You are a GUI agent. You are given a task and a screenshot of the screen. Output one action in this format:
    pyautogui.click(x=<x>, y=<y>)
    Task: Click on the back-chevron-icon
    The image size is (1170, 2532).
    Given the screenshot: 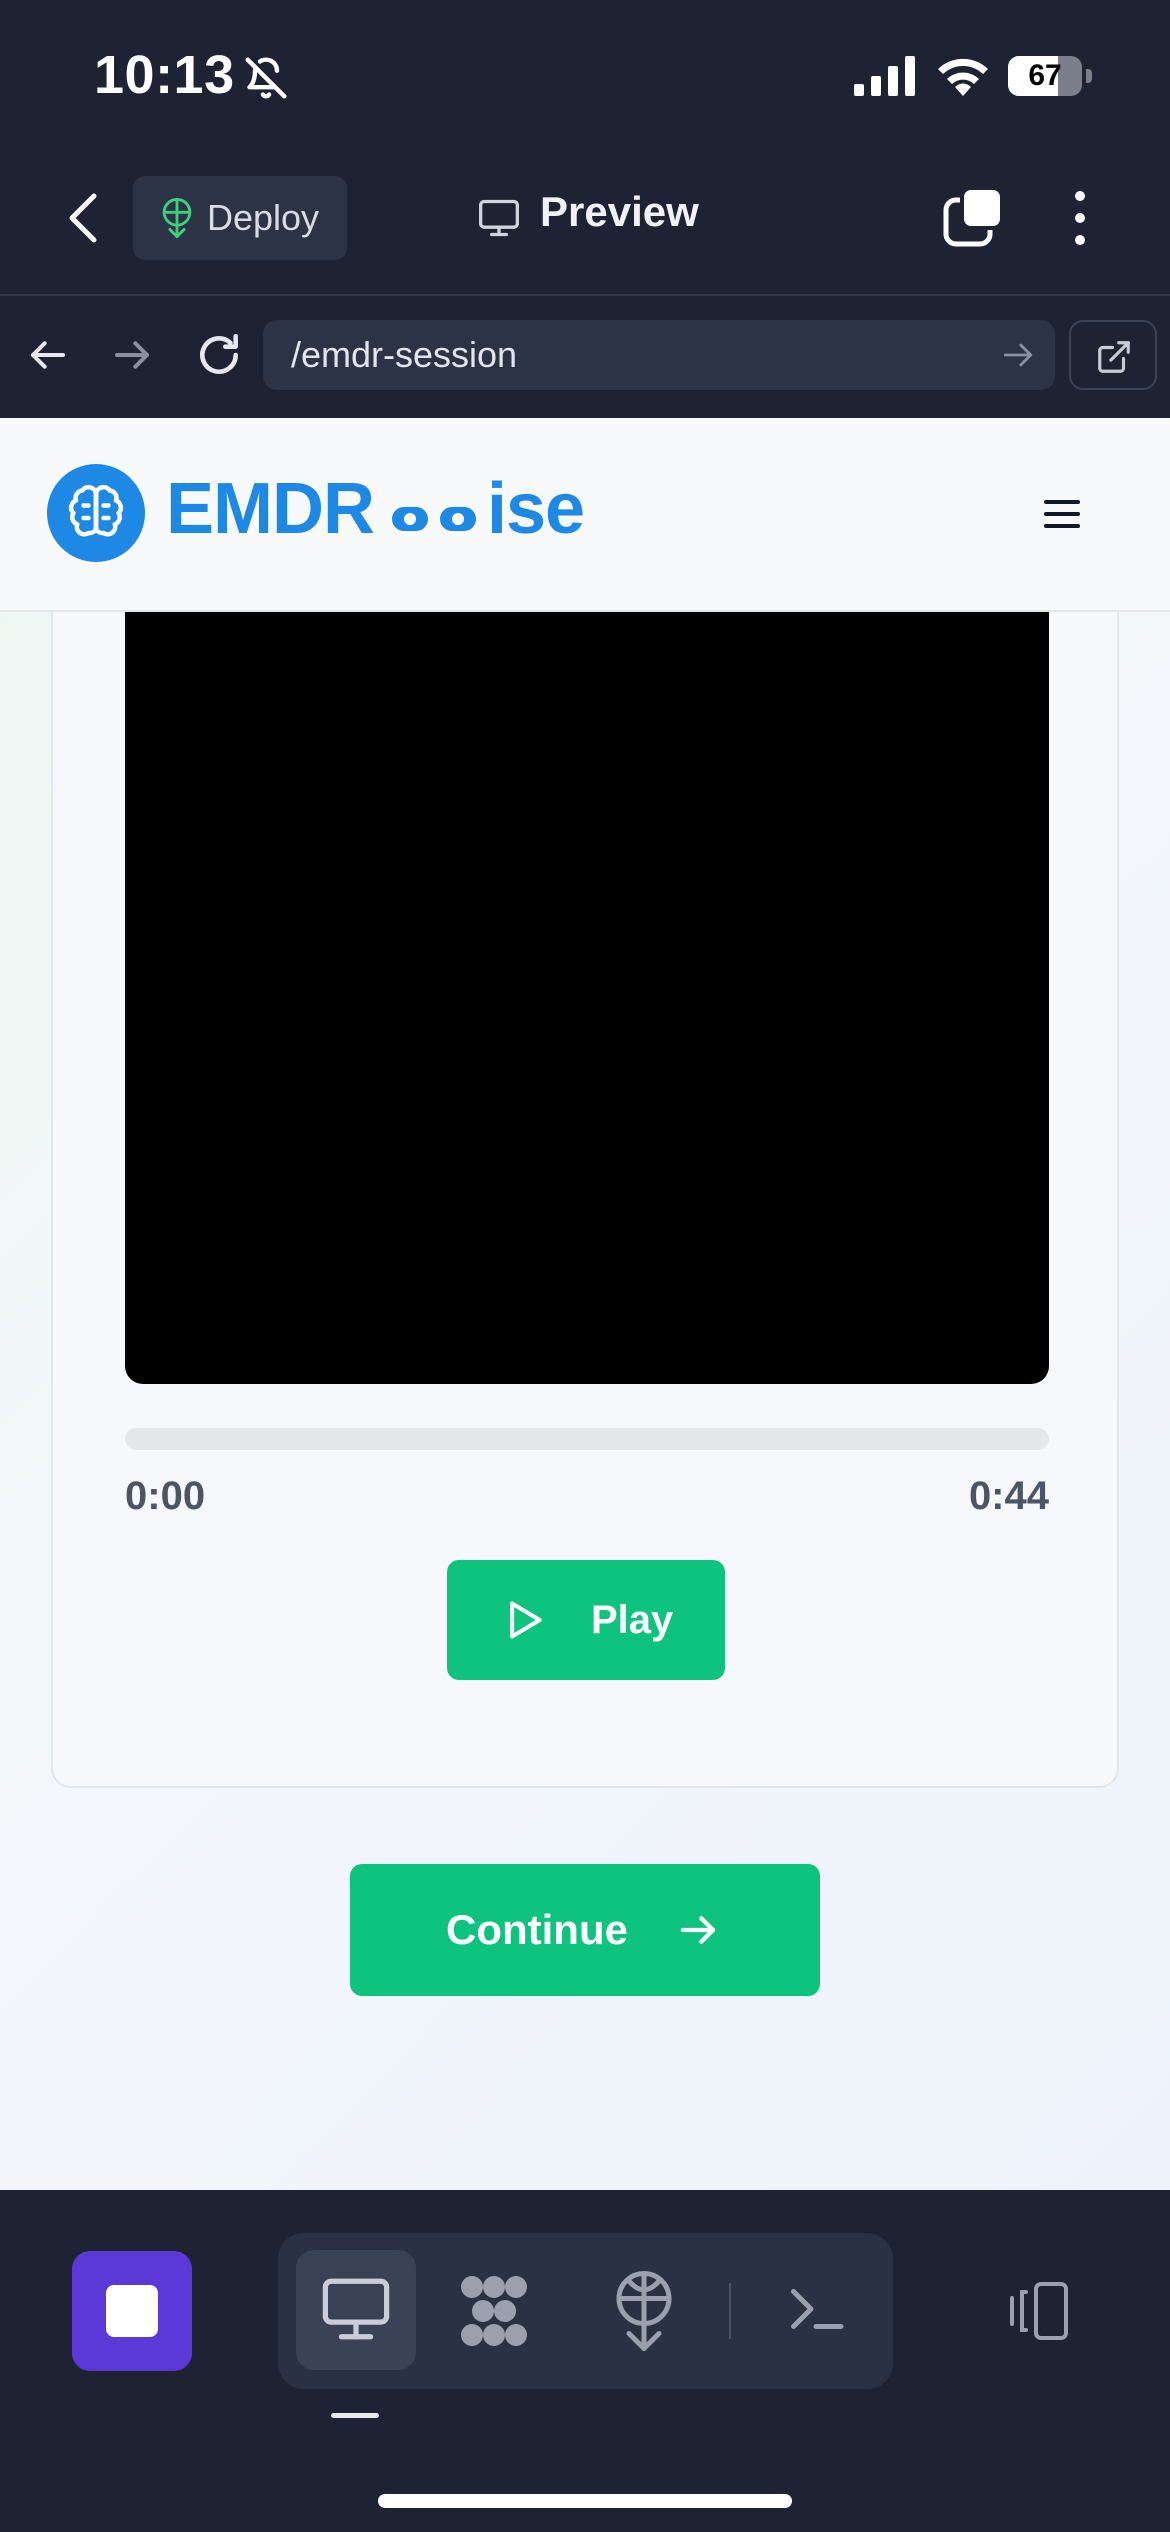 What is the action you would take?
    pyautogui.click(x=85, y=218)
    